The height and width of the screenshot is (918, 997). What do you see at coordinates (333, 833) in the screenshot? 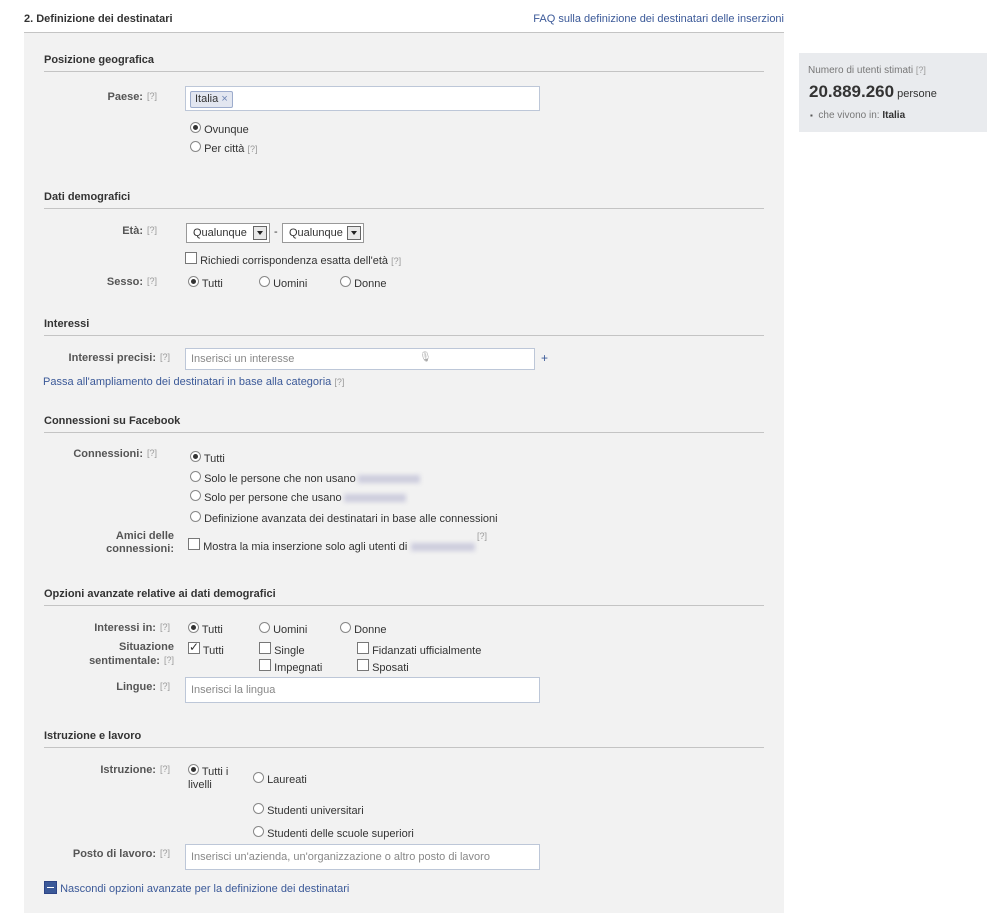
I see `edu-highschool-radio: Studenti delle scuole superiori` at bounding box center [333, 833].